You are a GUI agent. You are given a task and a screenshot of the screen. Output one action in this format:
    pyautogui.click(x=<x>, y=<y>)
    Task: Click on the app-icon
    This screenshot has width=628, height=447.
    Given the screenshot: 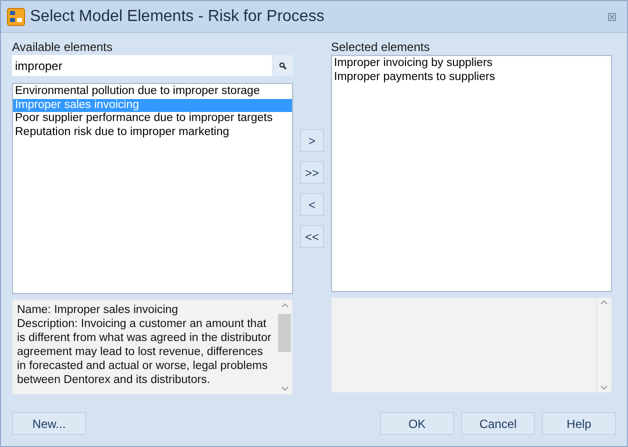 What is the action you would take?
    pyautogui.click(x=16, y=17)
    